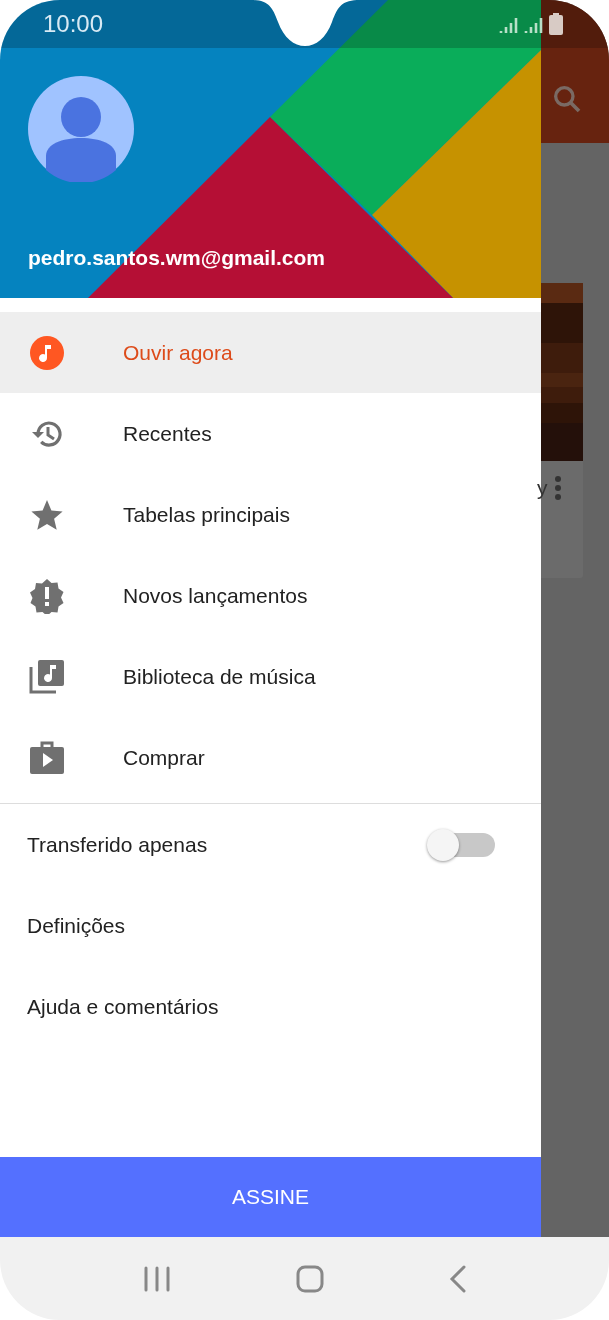  What do you see at coordinates (76, 925) in the screenshot?
I see `menu-item: Definições` at bounding box center [76, 925].